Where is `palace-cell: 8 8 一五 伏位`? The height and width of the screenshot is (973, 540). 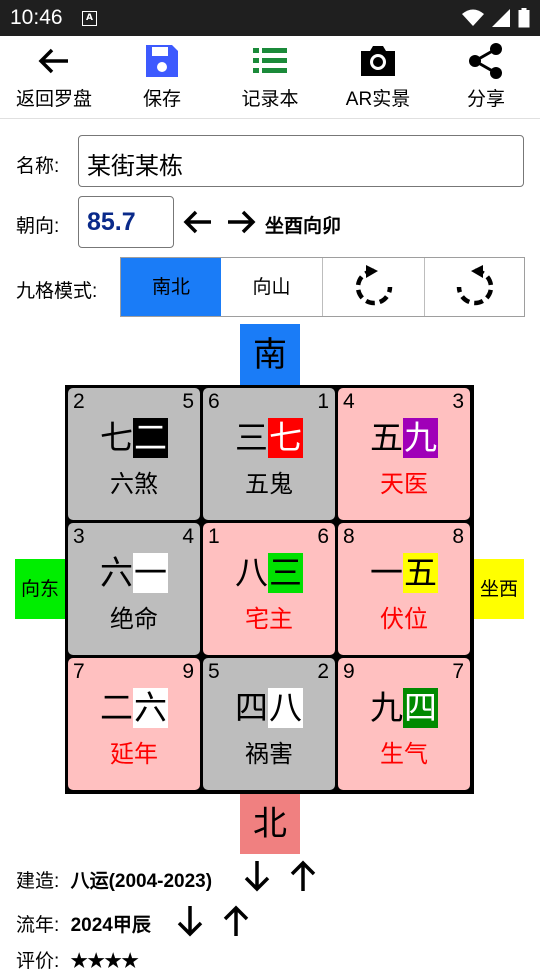
palace-cell: 8 8 一五 伏位 is located at coordinates (404, 589).